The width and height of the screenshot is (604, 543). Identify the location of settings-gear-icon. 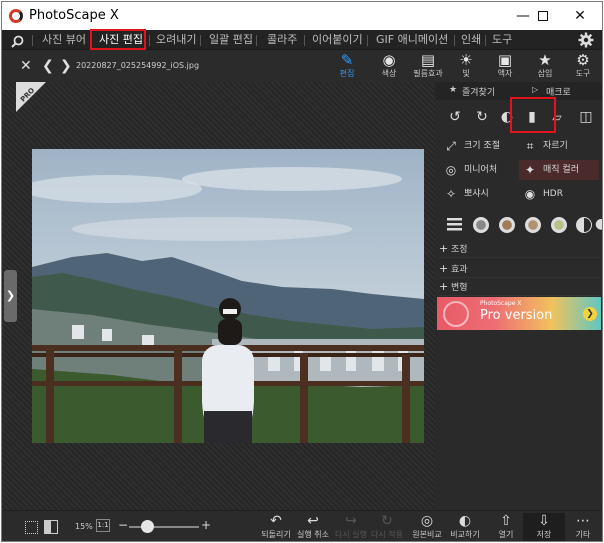
(586, 40).